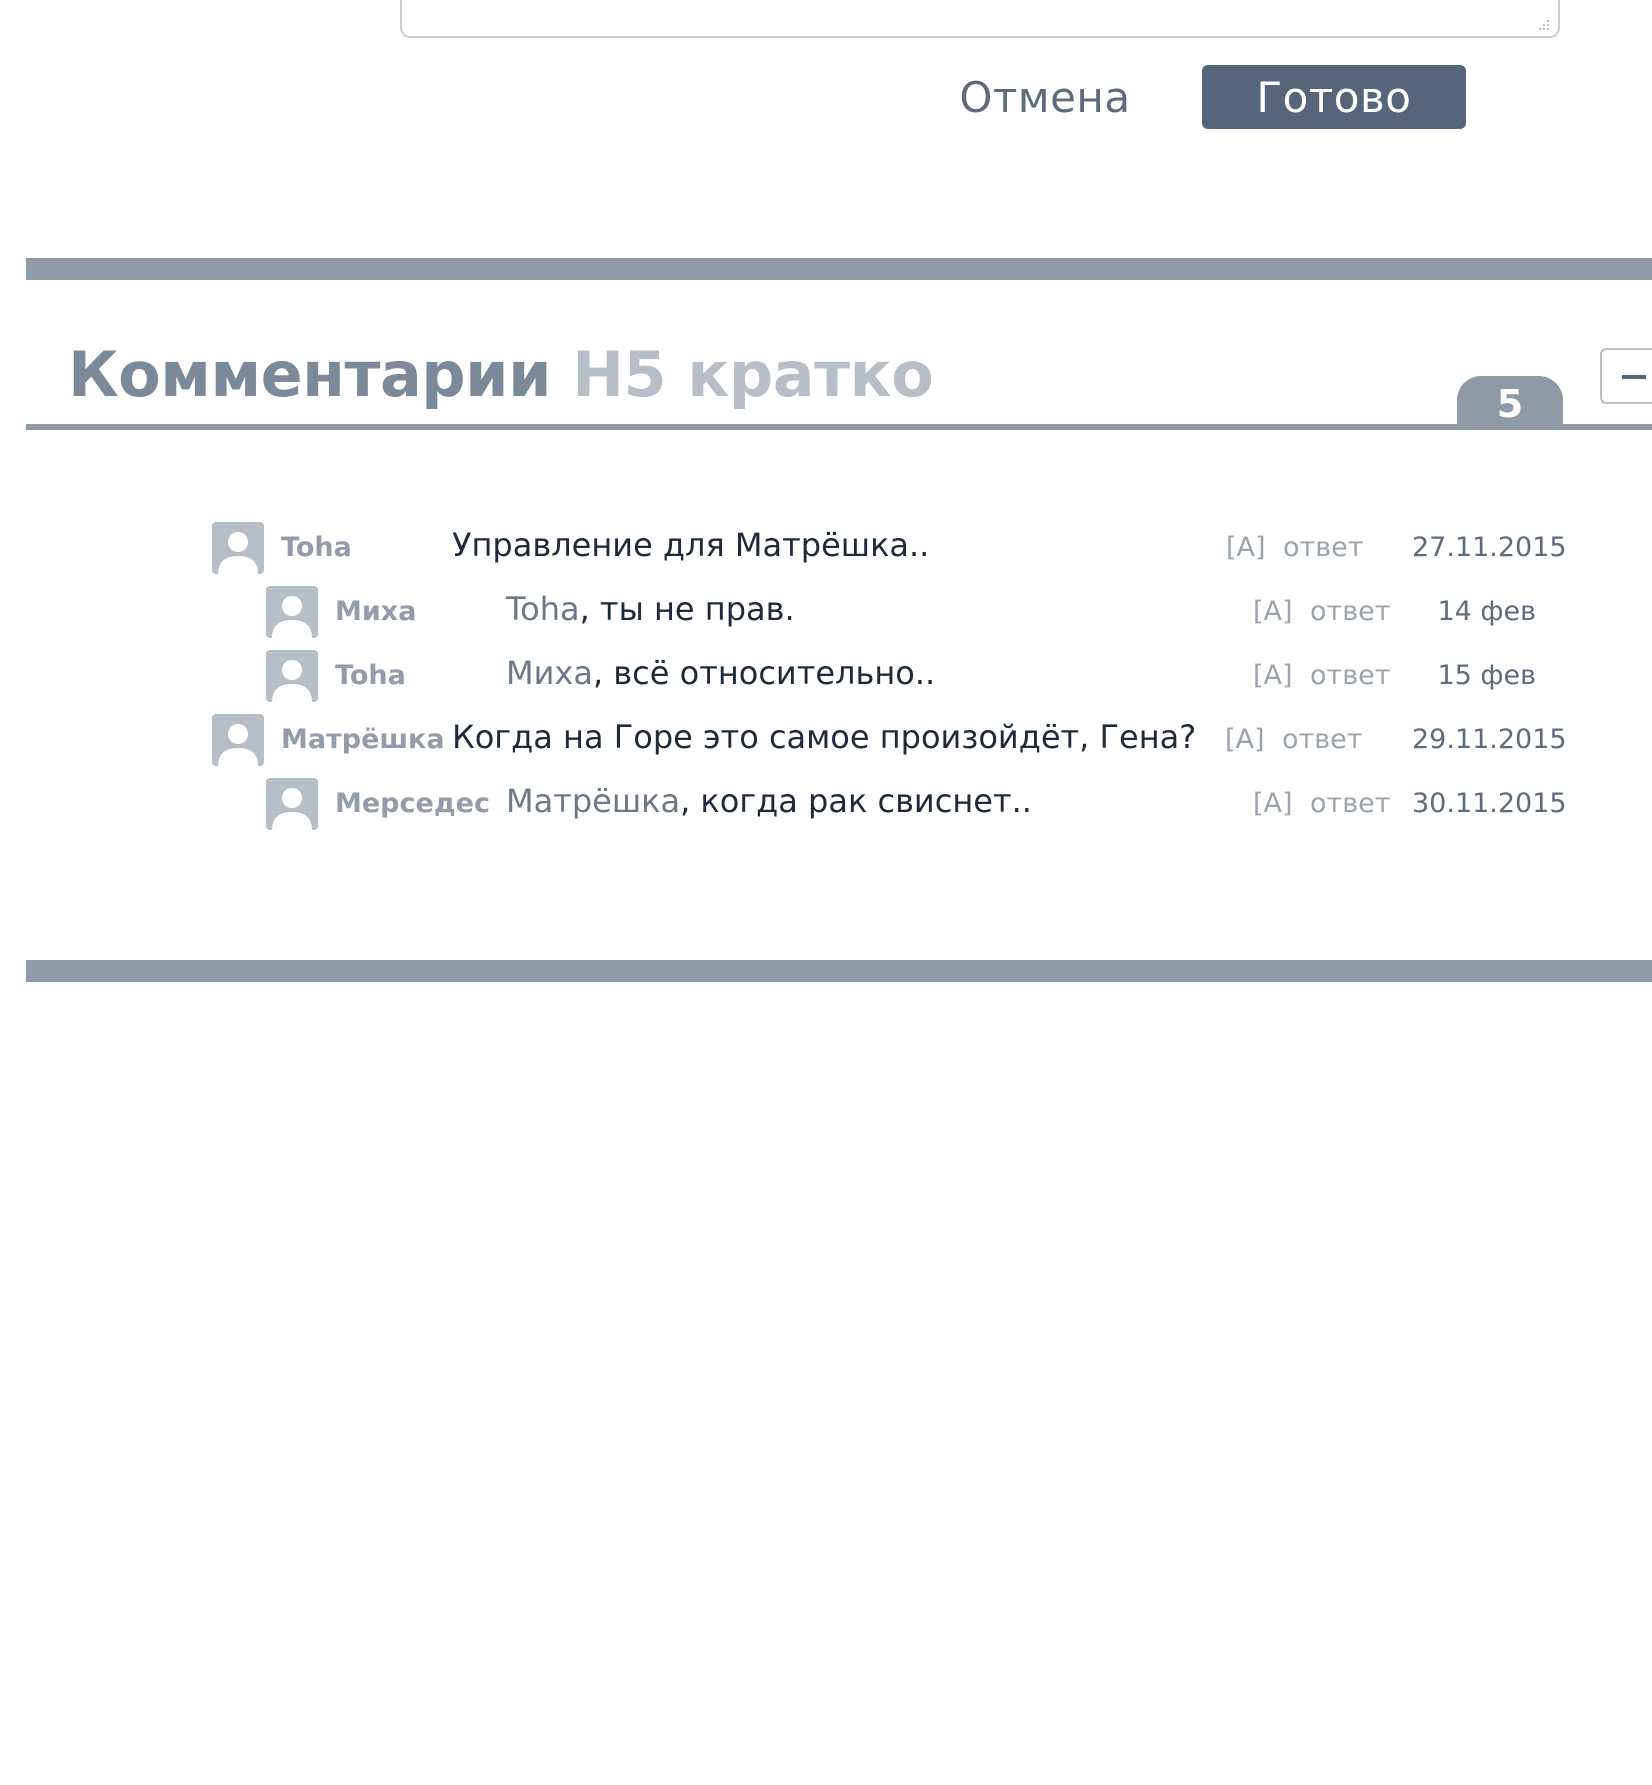 The width and height of the screenshot is (1652, 1785). Describe the element at coordinates (980, 19) in the screenshot. I see `reply-textarea` at that location.